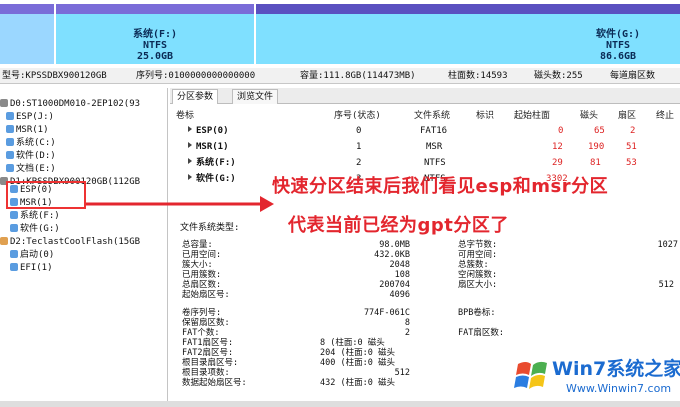 The image size is (680, 407). I want to click on table-row: 系统(F:) 2 NTFS 29 81 53, so click(425, 163).